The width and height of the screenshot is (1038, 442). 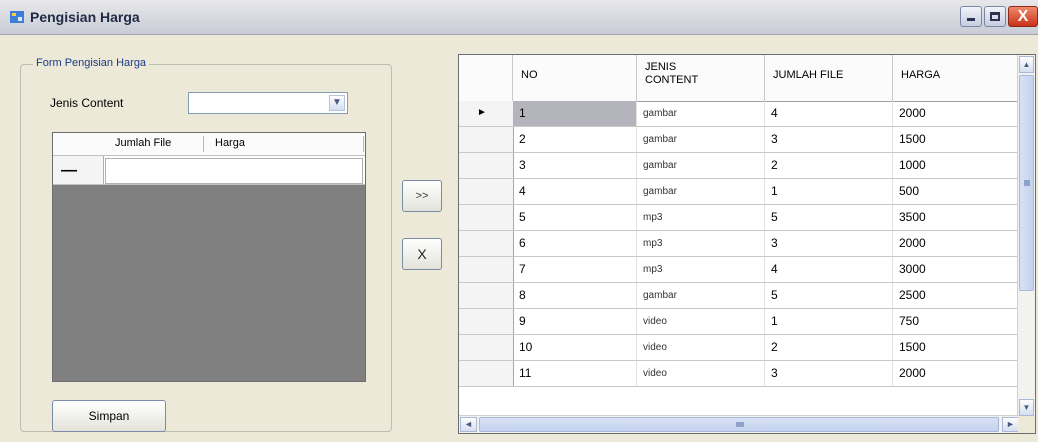 What do you see at coordinates (971, 16) in the screenshot?
I see `minimize-button` at bounding box center [971, 16].